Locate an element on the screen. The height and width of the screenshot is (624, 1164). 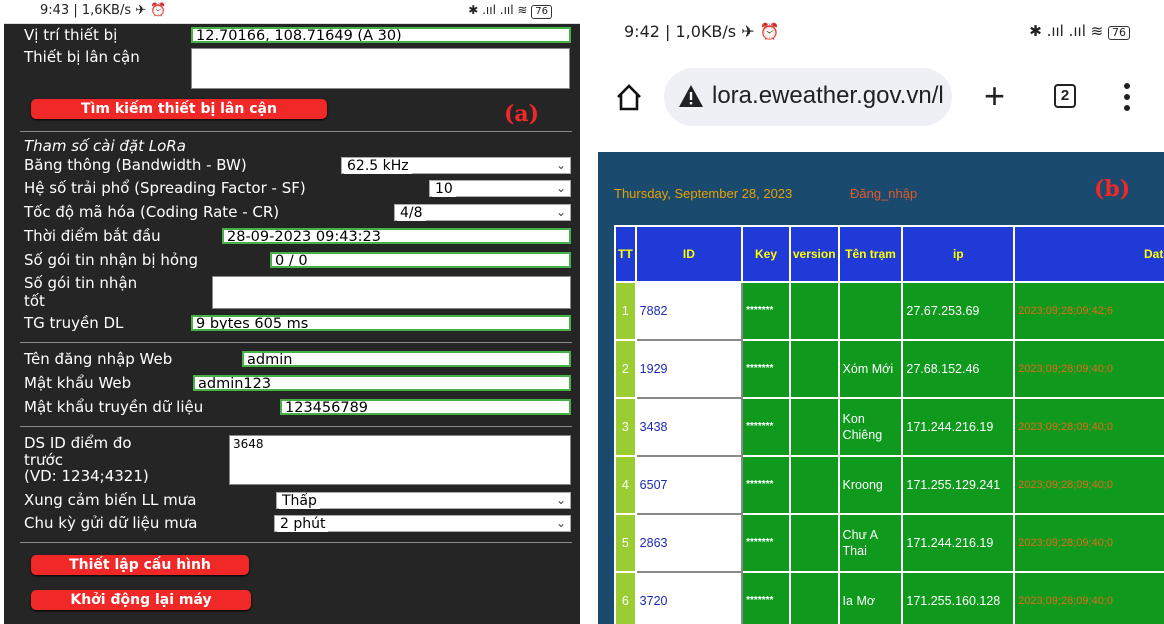
more-menu-icon is located at coordinates (1127, 97).